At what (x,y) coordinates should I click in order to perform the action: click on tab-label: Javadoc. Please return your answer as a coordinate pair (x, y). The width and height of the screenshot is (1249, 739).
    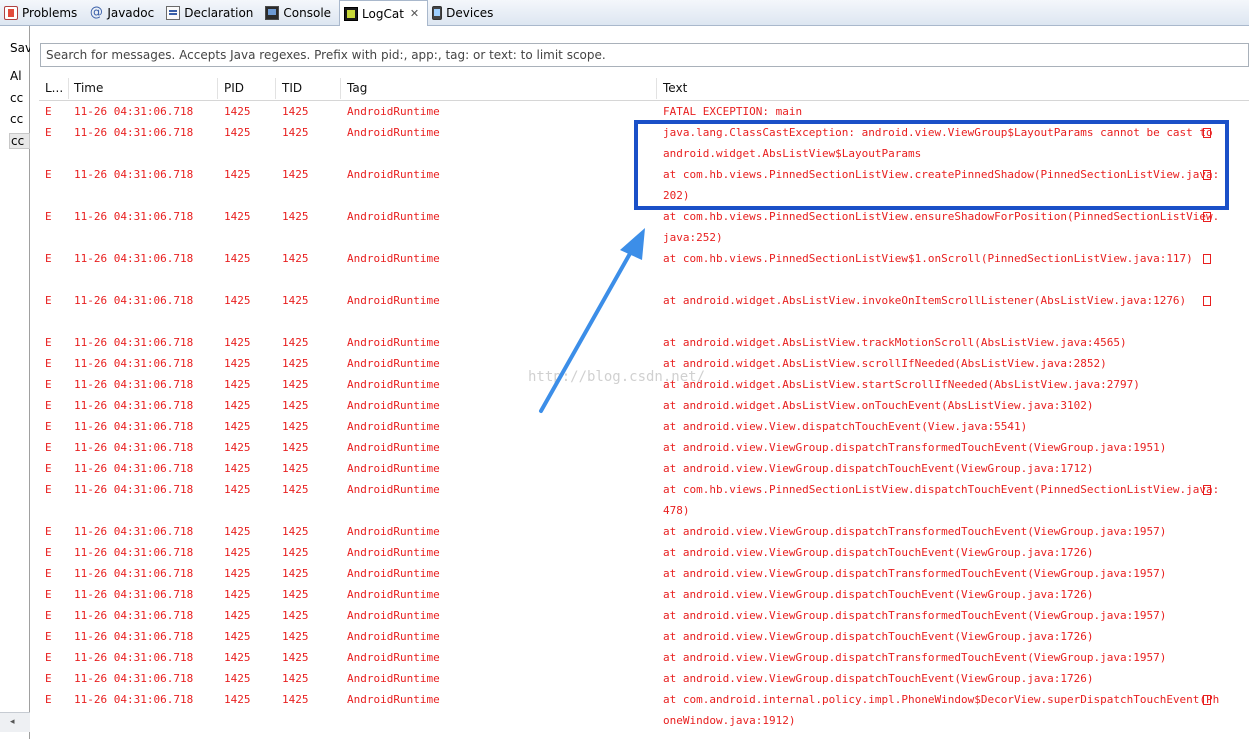
    Looking at the image, I should click on (131, 12).